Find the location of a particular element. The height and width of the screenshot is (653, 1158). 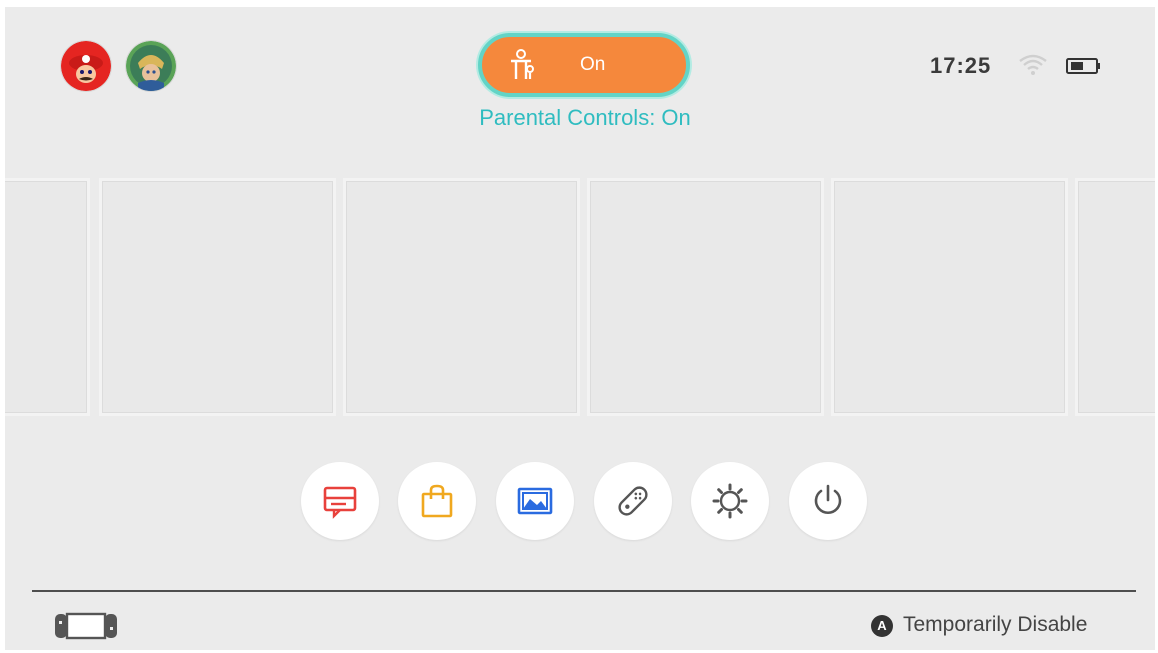

parental-controls-state: On is located at coordinates (593, 64).